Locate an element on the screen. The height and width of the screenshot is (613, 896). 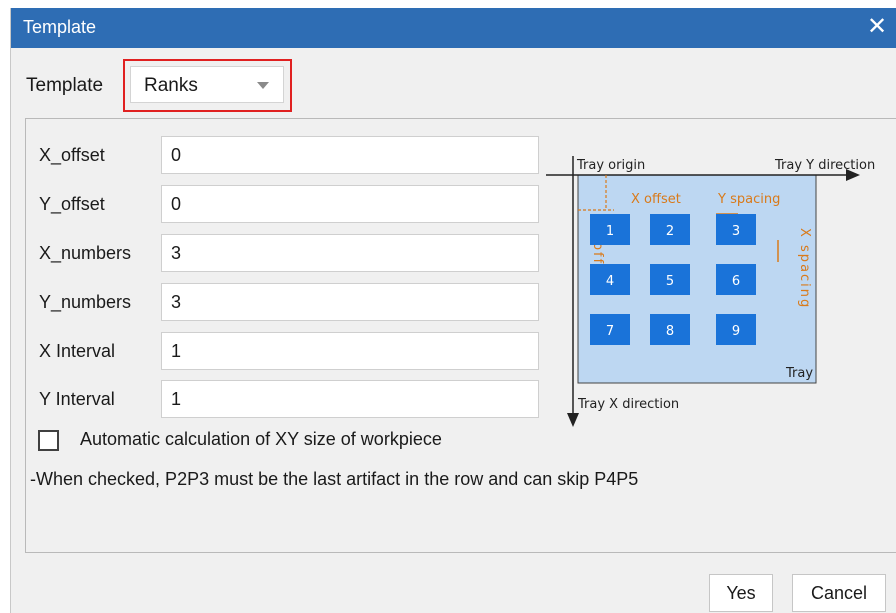
tray-cell-number: 3 is located at coordinates (736, 231).